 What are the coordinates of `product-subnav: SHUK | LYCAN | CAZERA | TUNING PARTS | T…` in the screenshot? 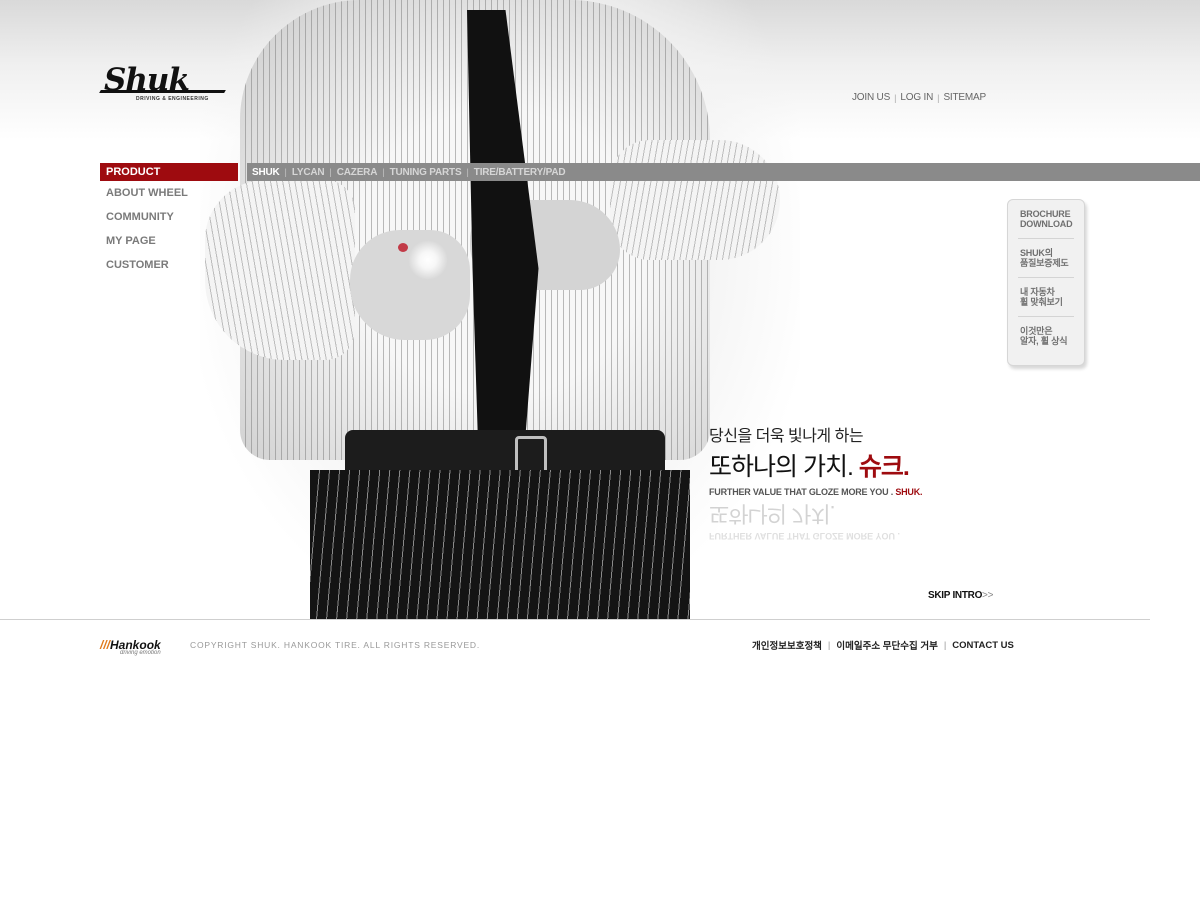 It's located at (723, 172).